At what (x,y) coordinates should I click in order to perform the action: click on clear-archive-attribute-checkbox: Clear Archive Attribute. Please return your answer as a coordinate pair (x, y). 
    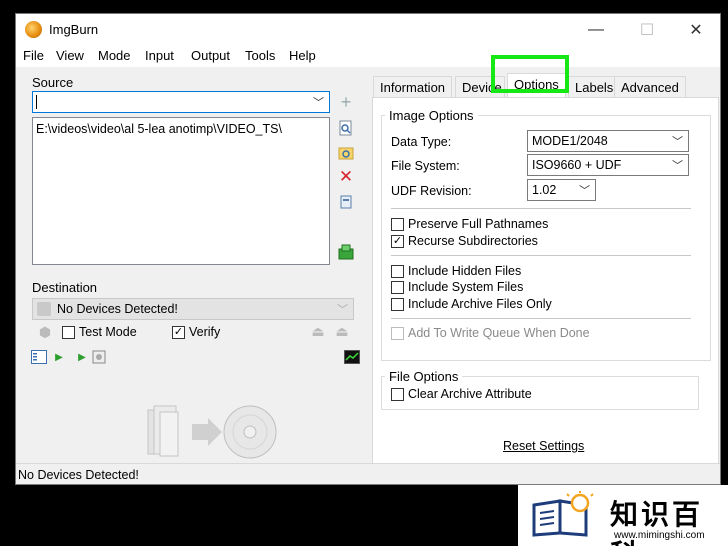
    Looking at the image, I should click on (461, 394).